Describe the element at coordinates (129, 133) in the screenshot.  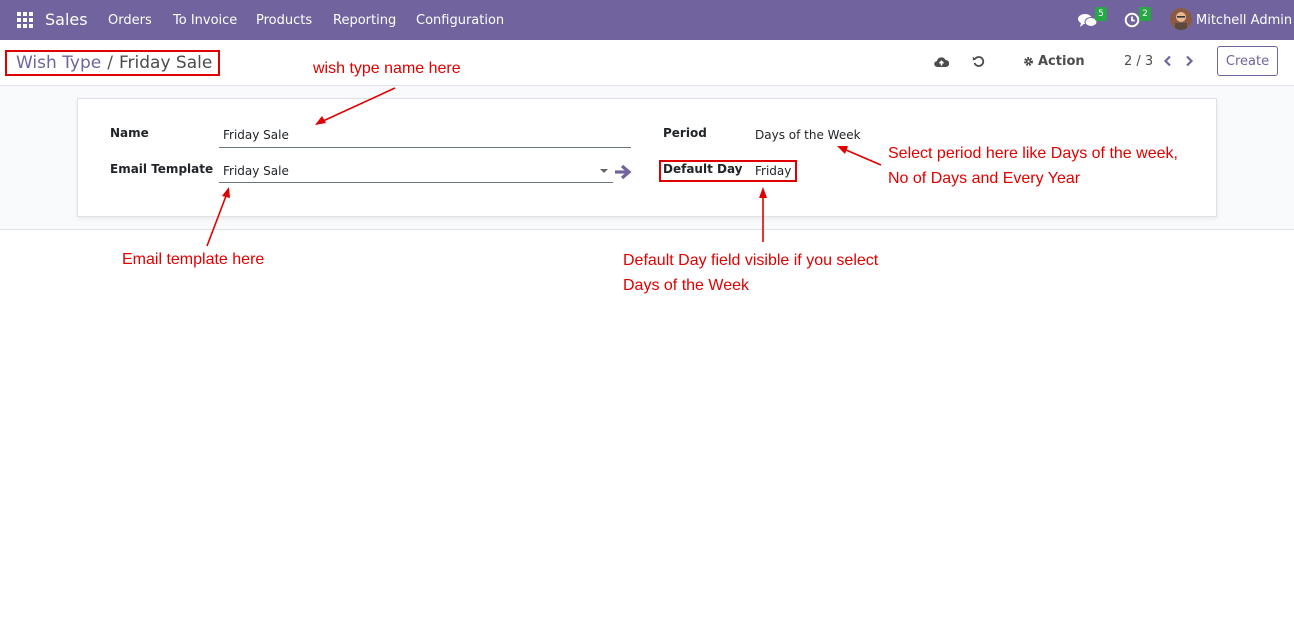
I see `name-label: Name` at that location.